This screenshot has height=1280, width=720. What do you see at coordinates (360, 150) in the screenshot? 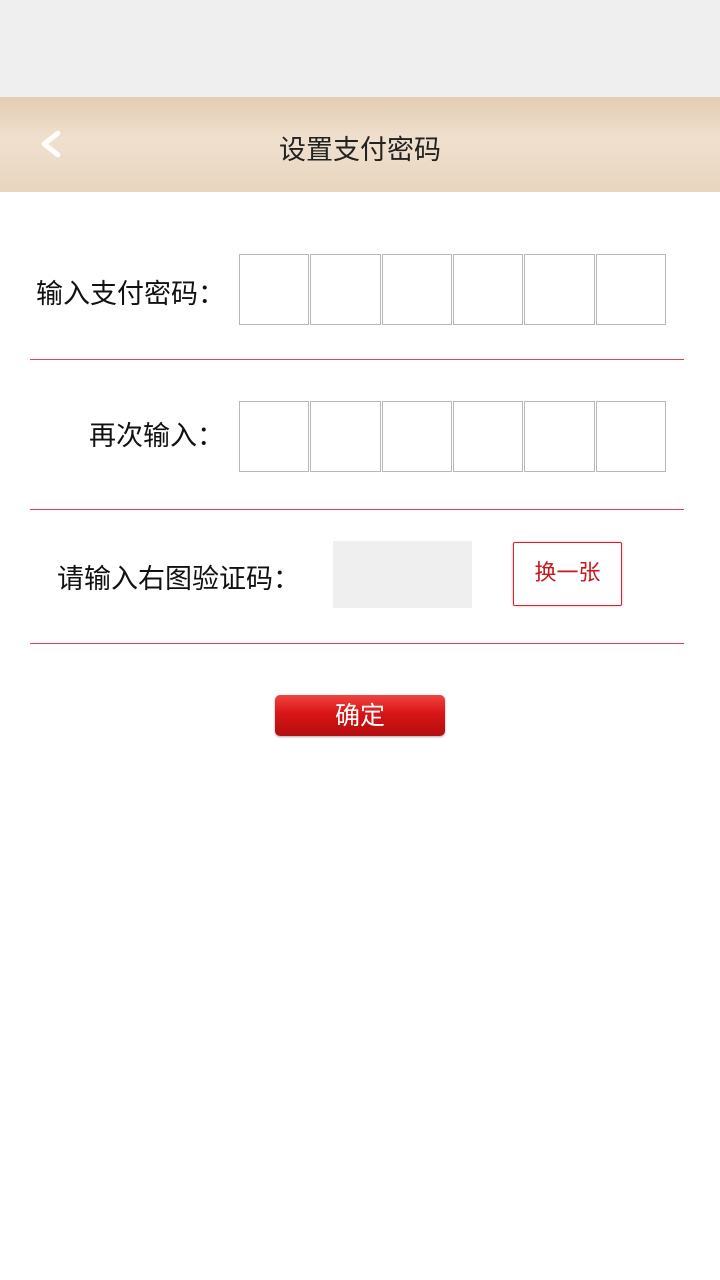
I see `page-title: 设置支付密码` at bounding box center [360, 150].